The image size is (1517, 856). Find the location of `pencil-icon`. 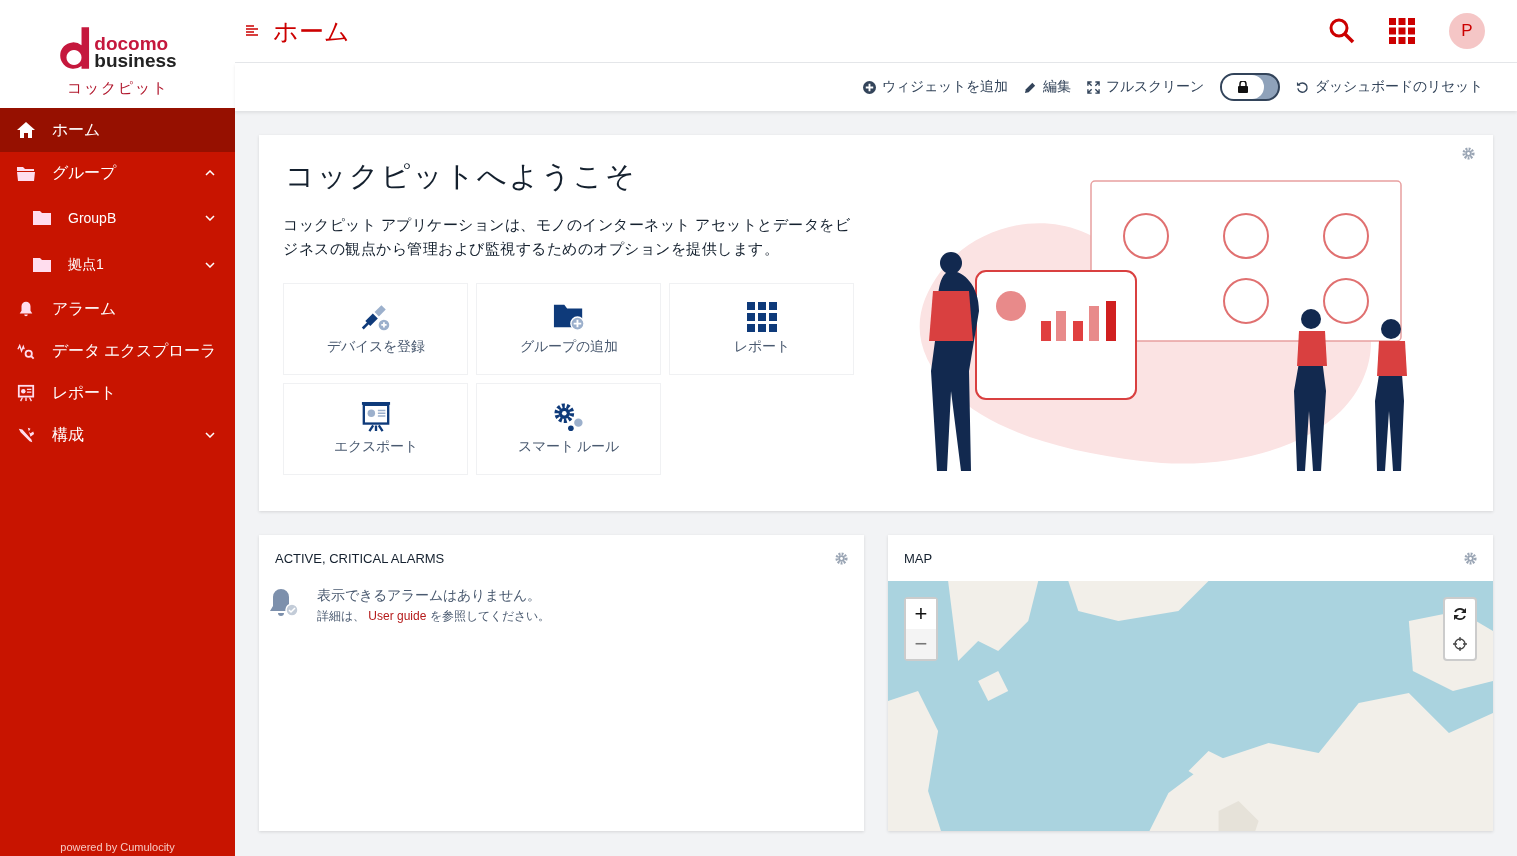

pencil-icon is located at coordinates (1030, 87).